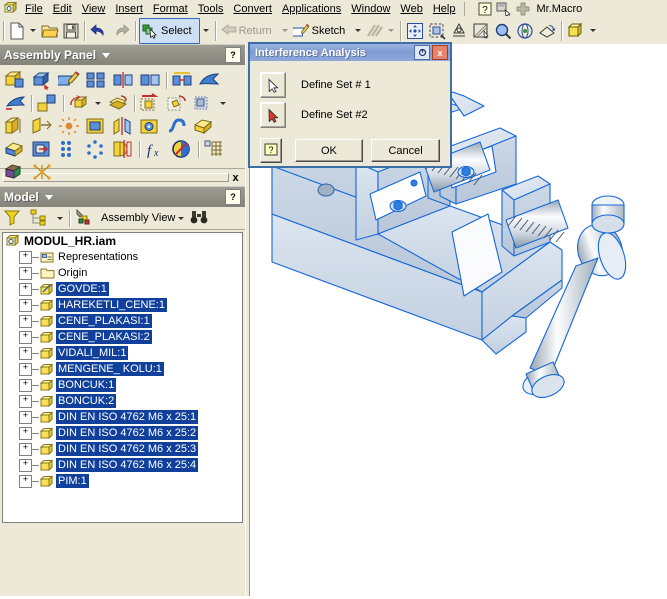  I want to click on tree-item: + DIN EN ISO 4762 M6 x 25:2, so click(122, 433).